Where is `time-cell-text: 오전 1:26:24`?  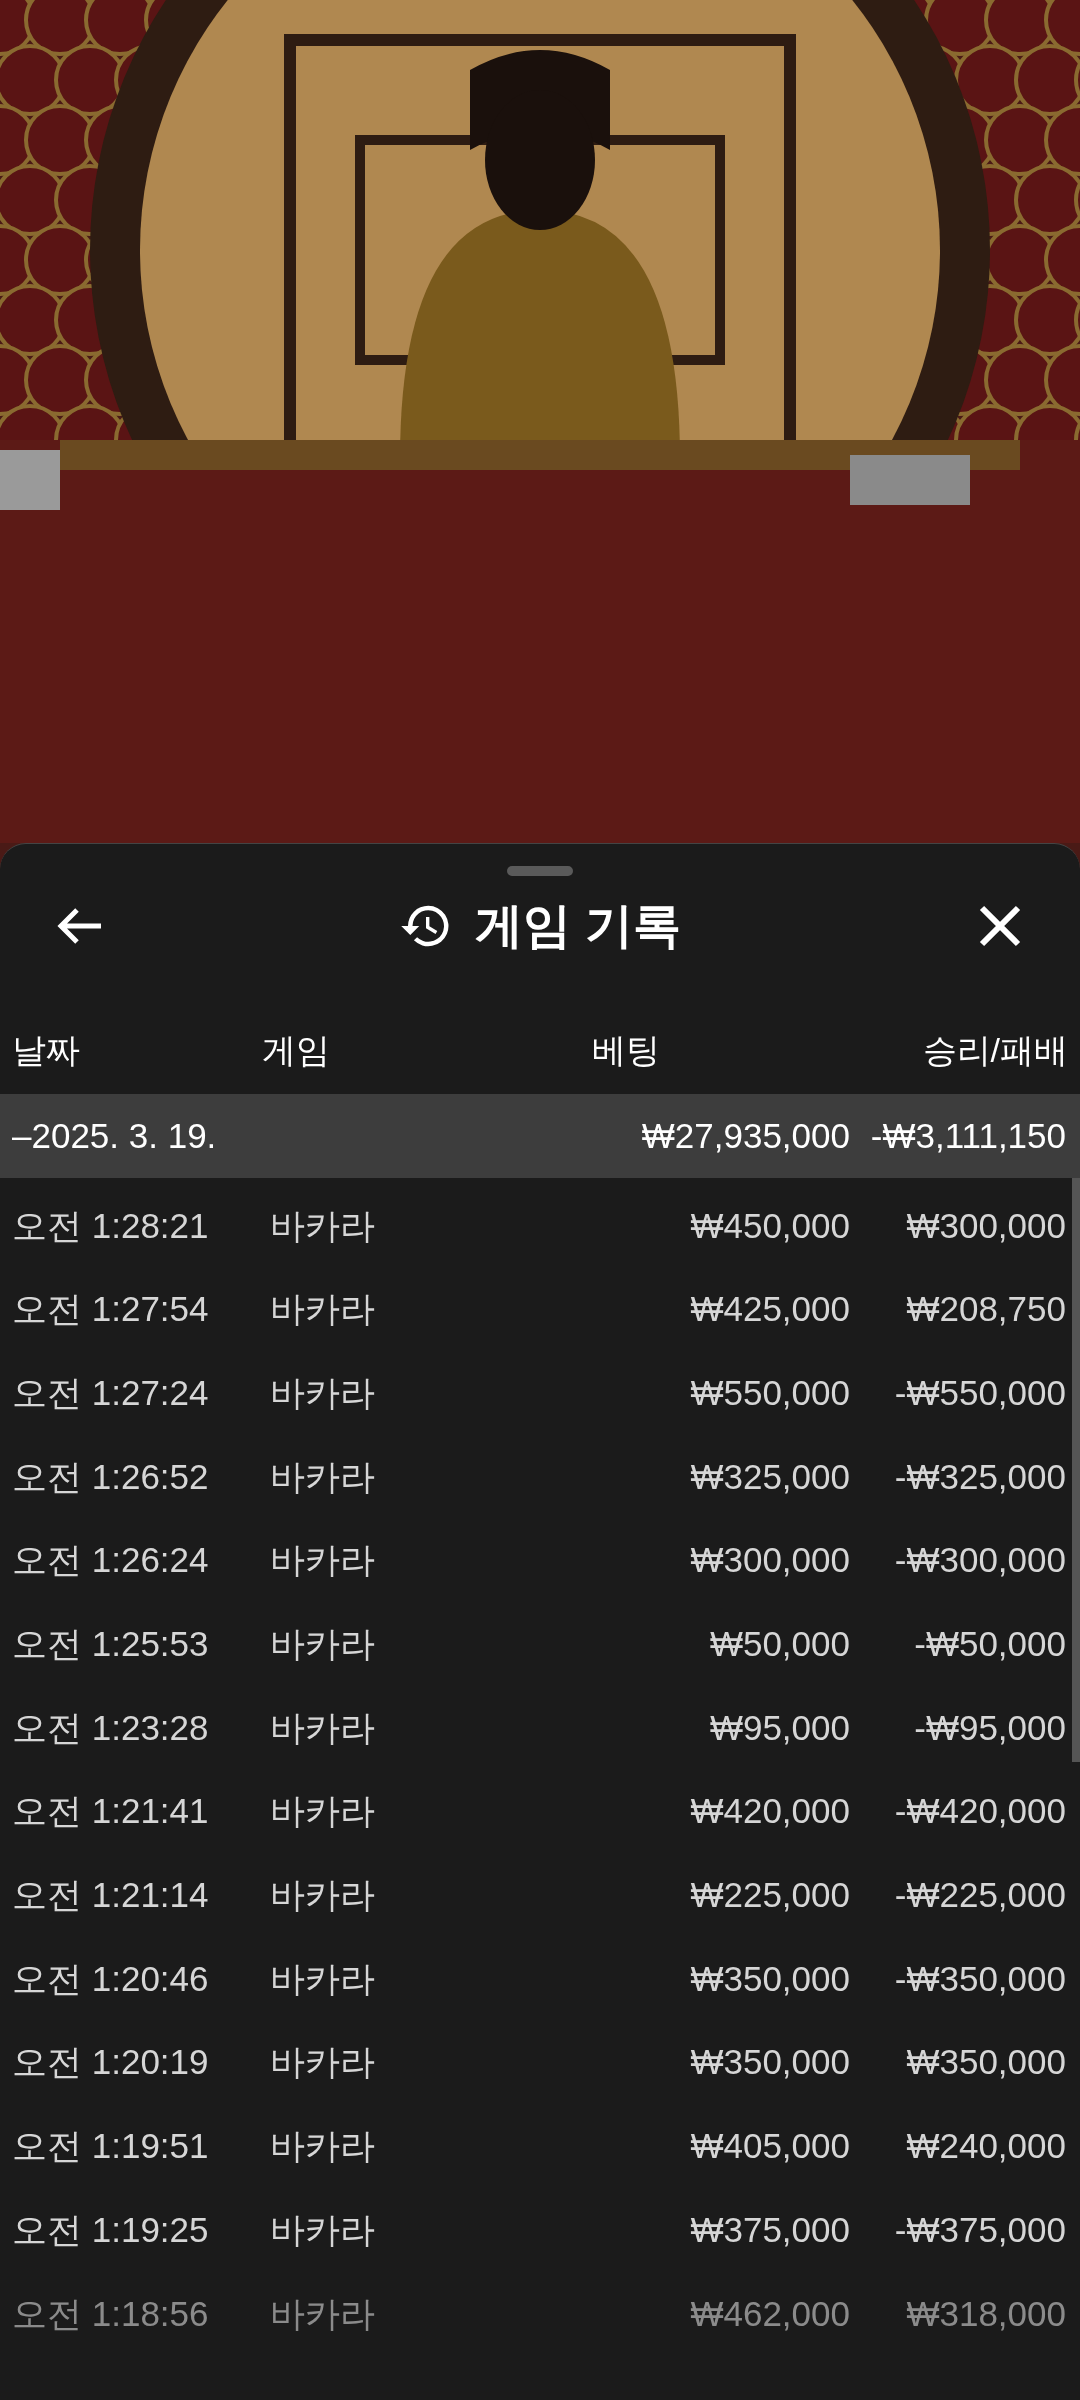 time-cell-text: 오전 1:26:24 is located at coordinates (111, 1560).